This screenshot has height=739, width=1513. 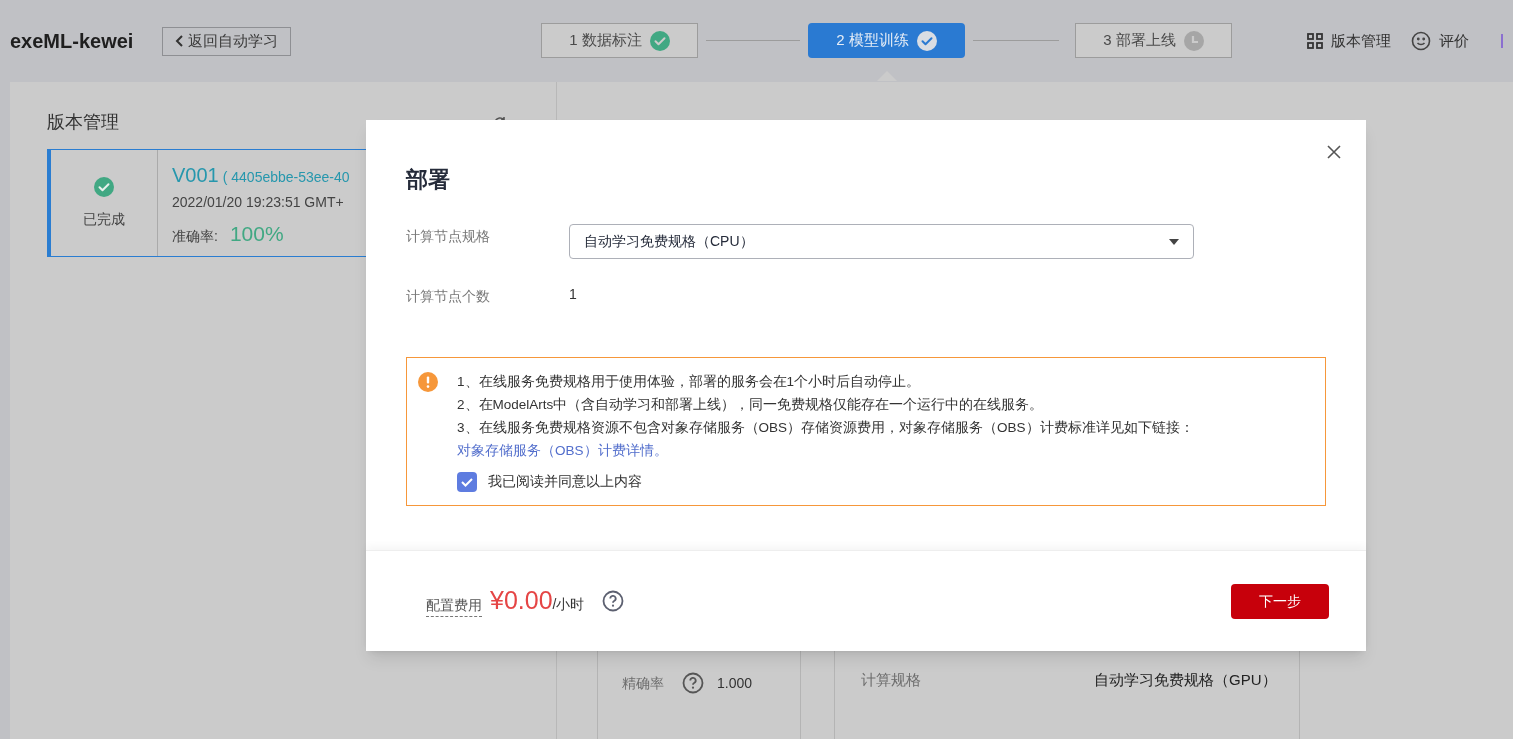 I want to click on status-label: 已完成, so click(x=104, y=219).